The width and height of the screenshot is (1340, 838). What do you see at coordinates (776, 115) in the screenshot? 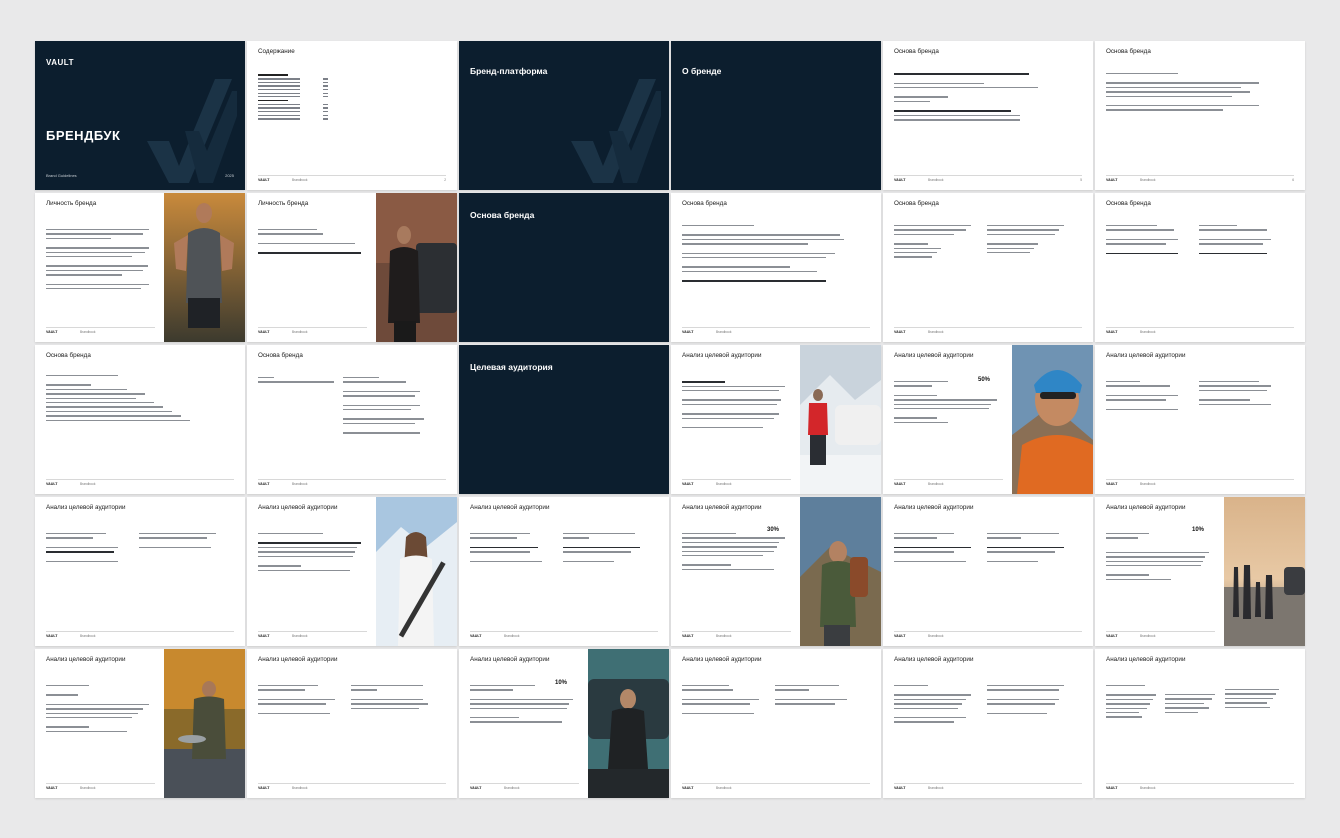
I see `slide-section-about: О бренде` at bounding box center [776, 115].